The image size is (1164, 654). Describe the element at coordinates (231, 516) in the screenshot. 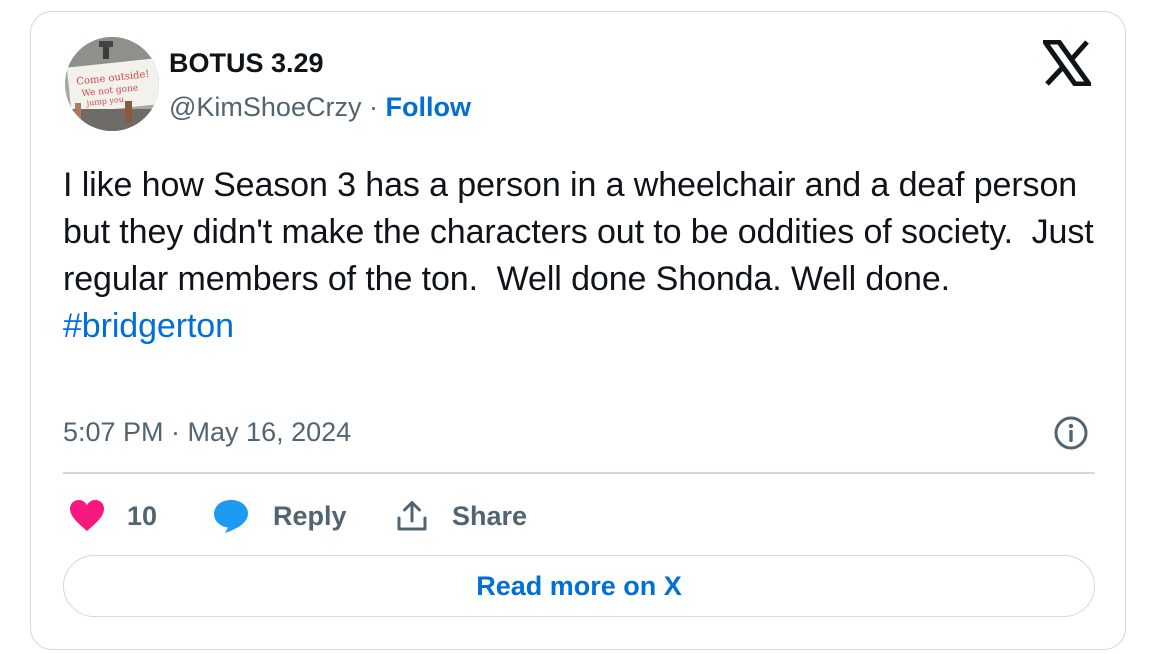

I see `speech-bubble-icon` at that location.